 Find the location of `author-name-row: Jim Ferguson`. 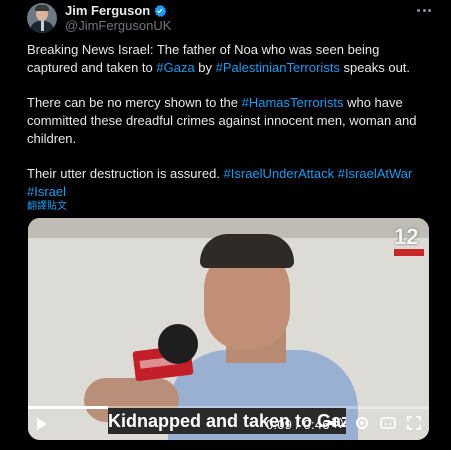

author-name-row: Jim Ferguson is located at coordinates (116, 10).